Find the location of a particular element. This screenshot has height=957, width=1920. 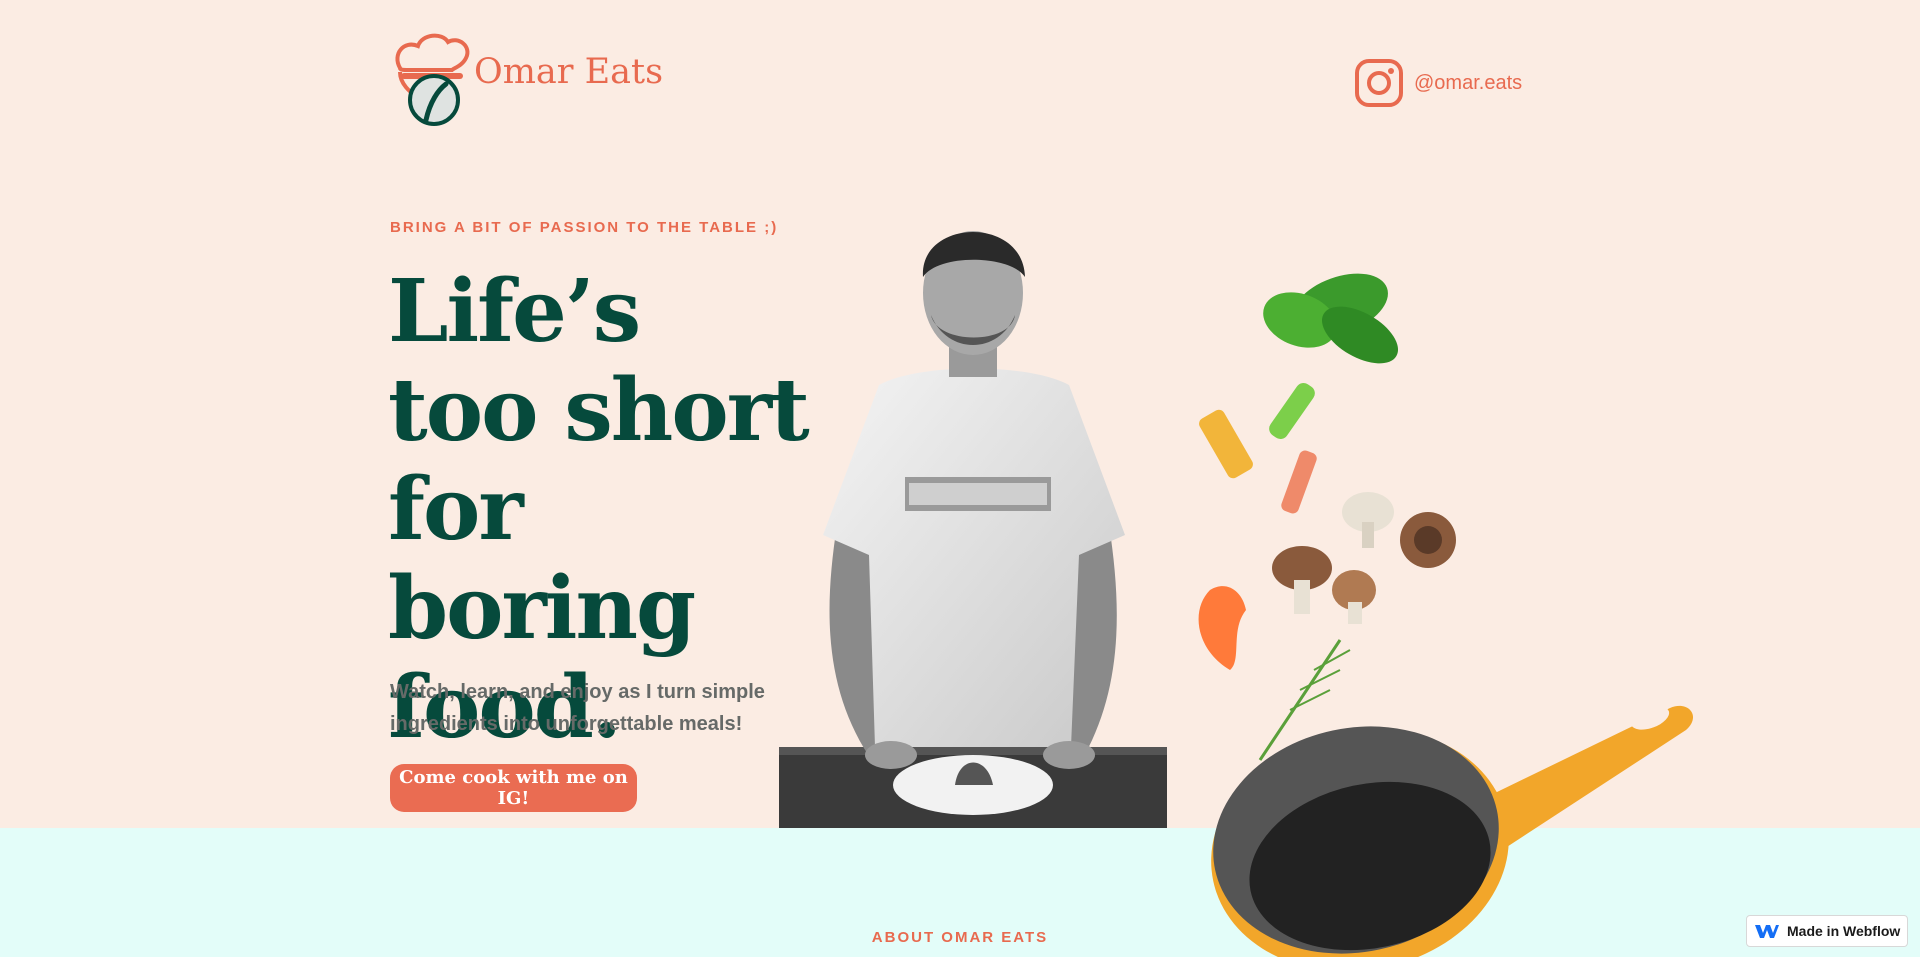

cta-button: Come cook with me on IG! is located at coordinates (513, 788).